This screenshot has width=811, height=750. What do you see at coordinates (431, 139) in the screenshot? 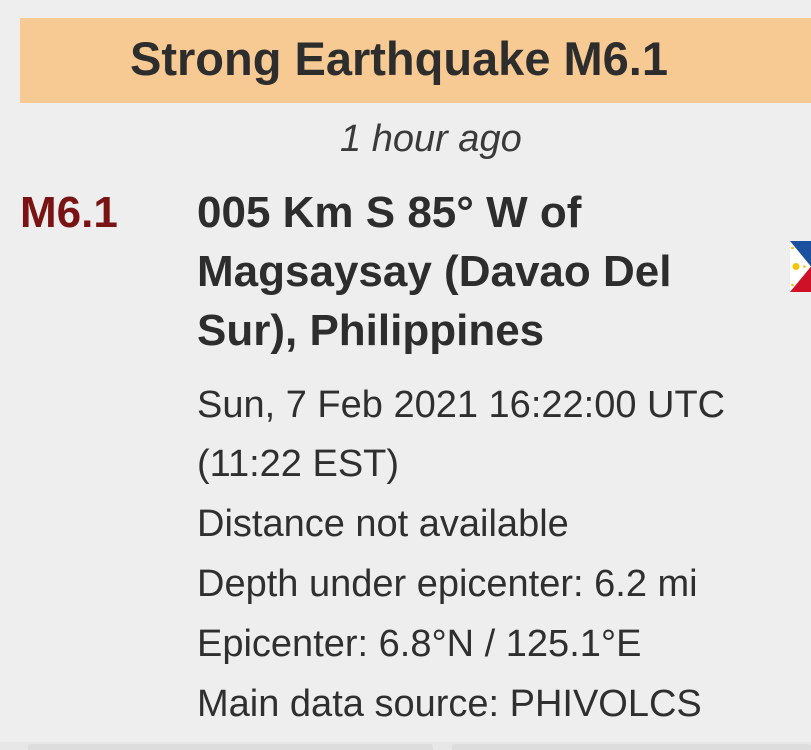
I see `time-ago-label: 1 hour ago` at bounding box center [431, 139].